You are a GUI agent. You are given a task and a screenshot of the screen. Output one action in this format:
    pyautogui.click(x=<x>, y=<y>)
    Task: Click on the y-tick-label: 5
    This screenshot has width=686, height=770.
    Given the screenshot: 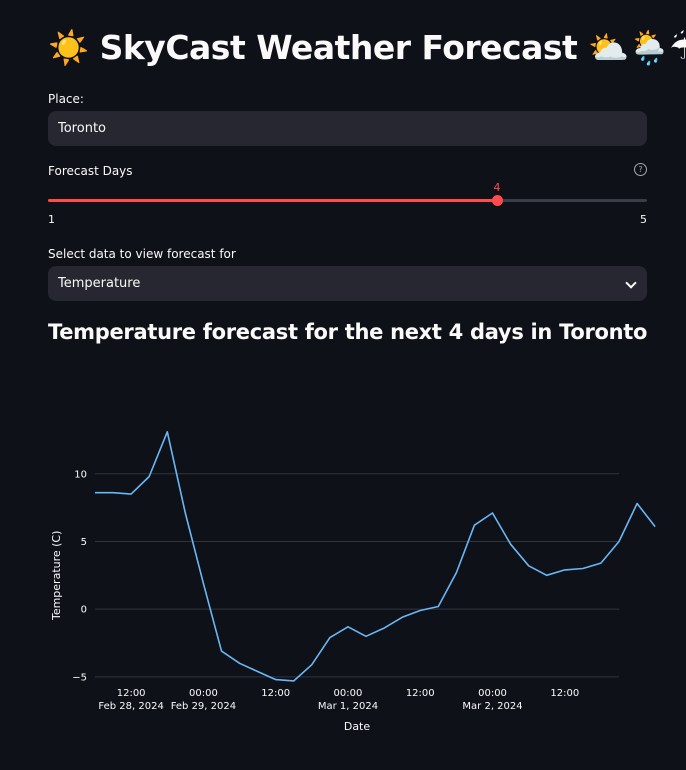 What is the action you would take?
    pyautogui.click(x=84, y=542)
    